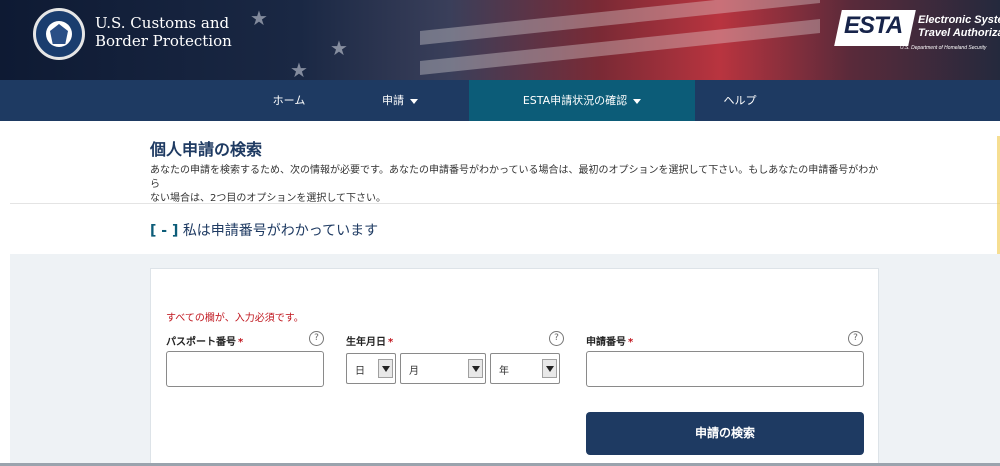 Image resolution: width=1000 pixels, height=466 pixels. What do you see at coordinates (959, 20) in the screenshot?
I see `esta-tagline-line1: Electronic System f` at bounding box center [959, 20].